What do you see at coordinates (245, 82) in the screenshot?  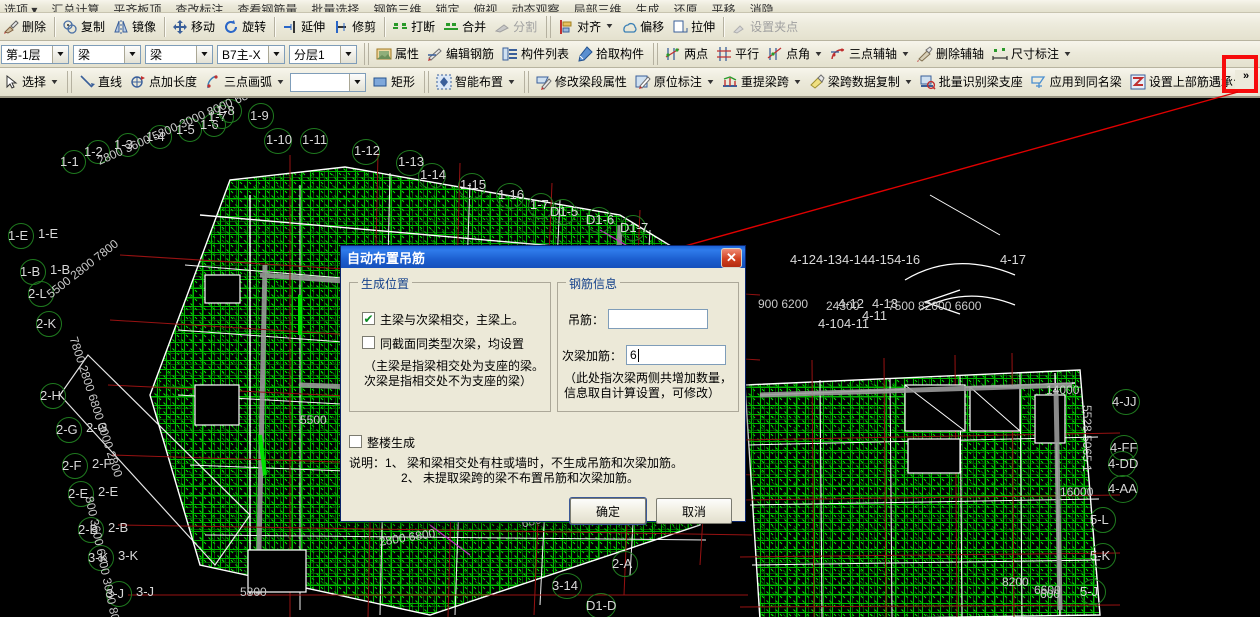 I see `tool-three-point-arc: 三点画弧 ▼` at bounding box center [245, 82].